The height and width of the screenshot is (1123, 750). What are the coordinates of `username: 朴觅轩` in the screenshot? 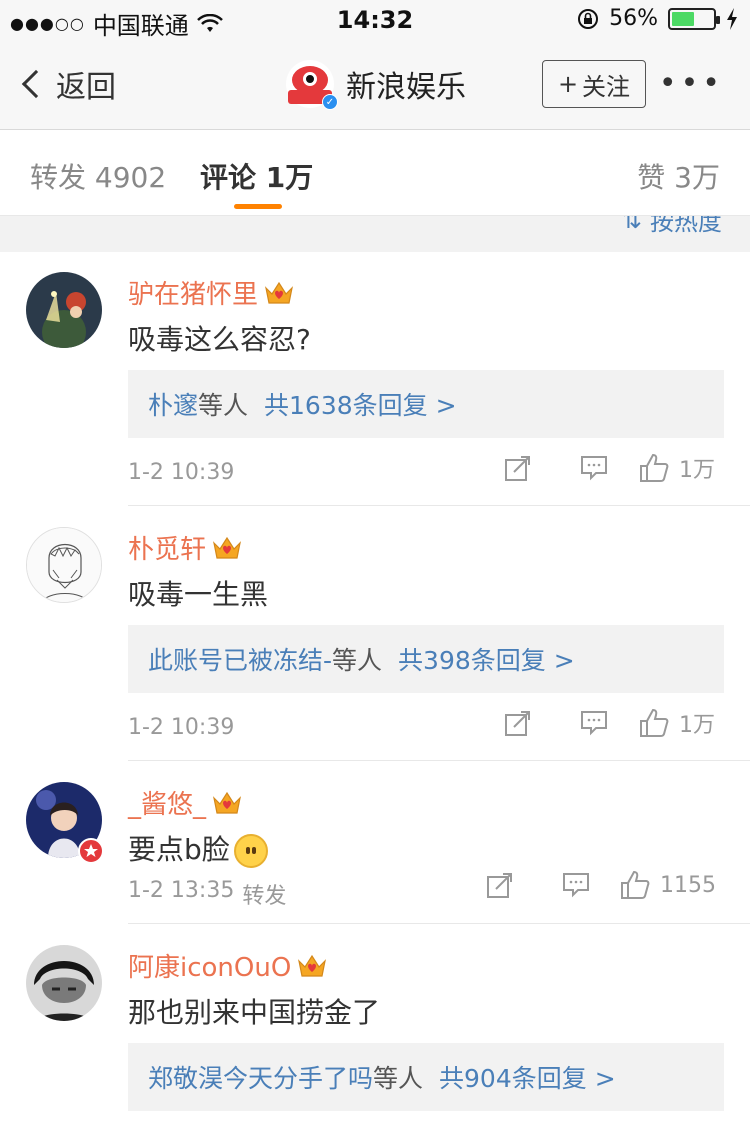 It's located at (167, 547).